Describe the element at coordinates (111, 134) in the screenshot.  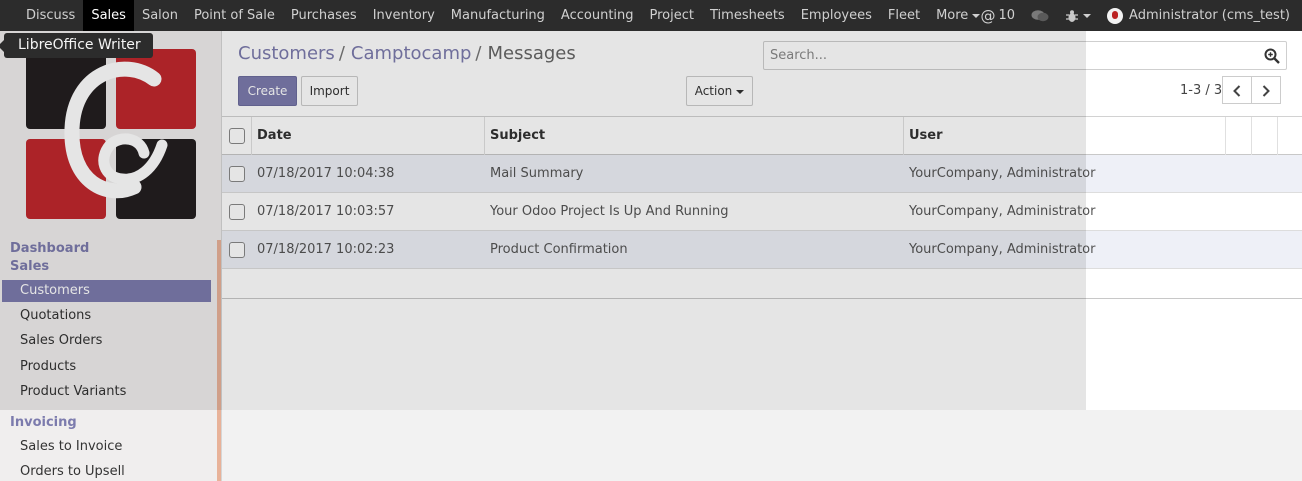
I see `company-logo` at that location.